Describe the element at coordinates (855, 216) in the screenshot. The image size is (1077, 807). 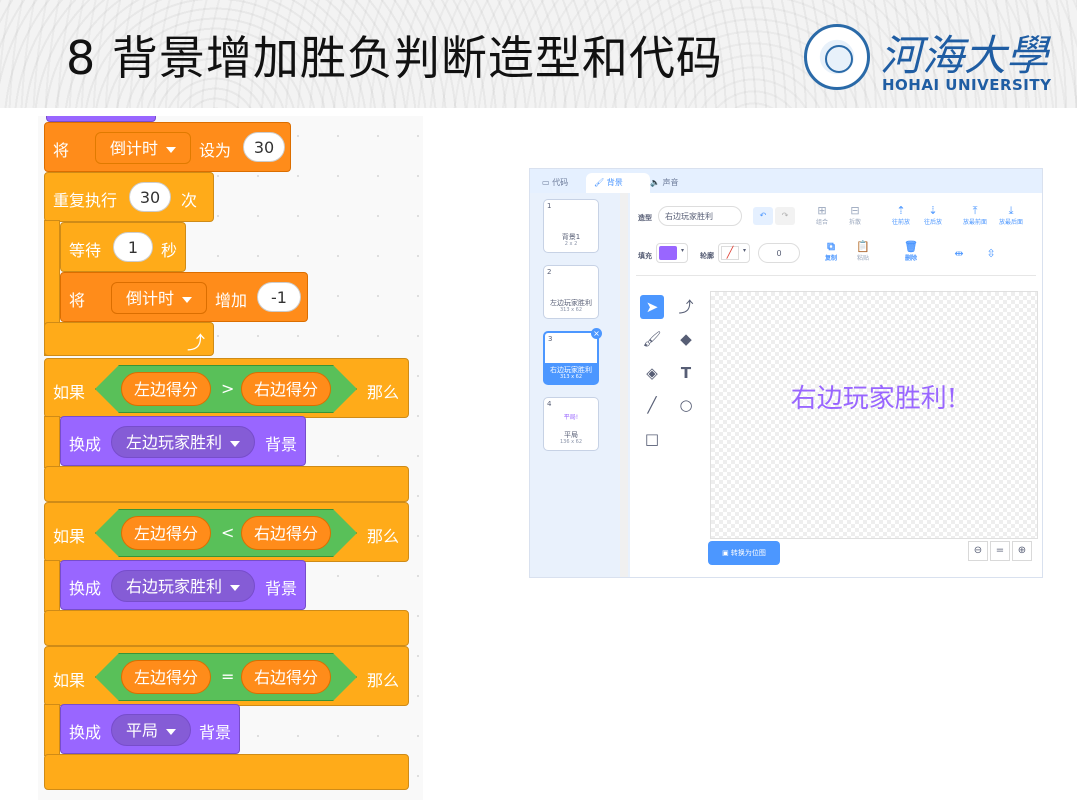
I see `ungroup-button: ⊟ 拆散` at that location.